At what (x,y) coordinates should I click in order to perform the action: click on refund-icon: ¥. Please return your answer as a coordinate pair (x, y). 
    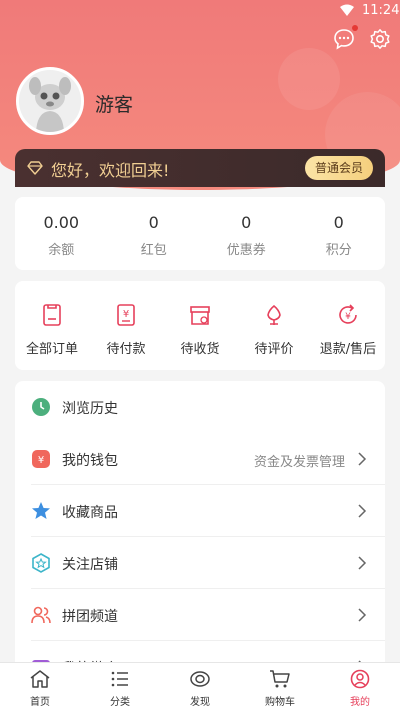
    Looking at the image, I should click on (348, 314).